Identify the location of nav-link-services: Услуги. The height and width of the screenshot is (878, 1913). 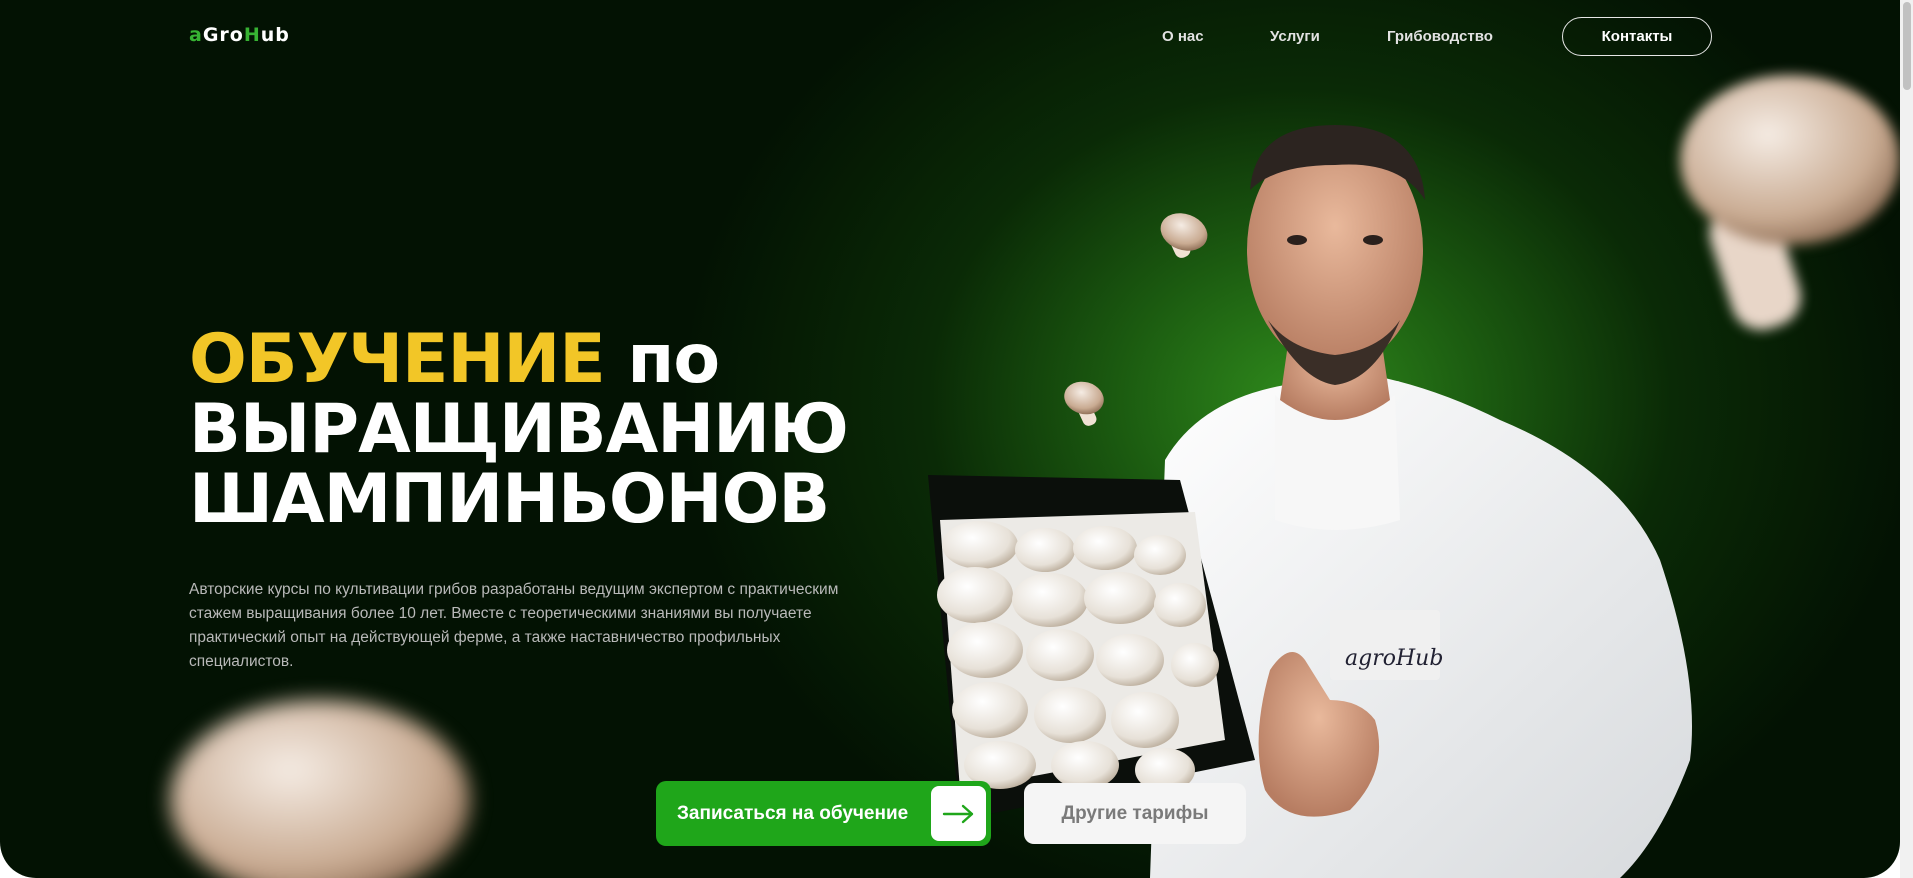
(1295, 36).